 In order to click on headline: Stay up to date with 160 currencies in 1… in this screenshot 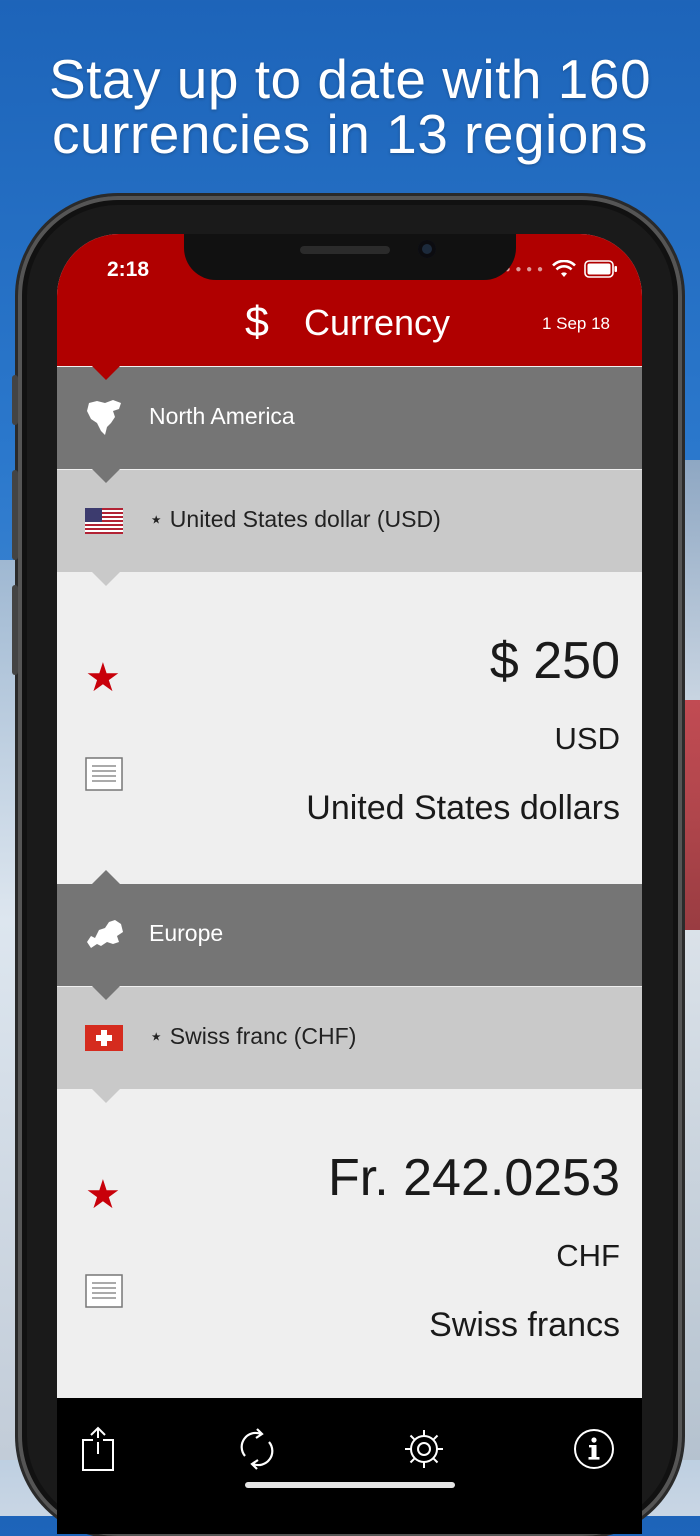, I will do `click(350, 107)`.